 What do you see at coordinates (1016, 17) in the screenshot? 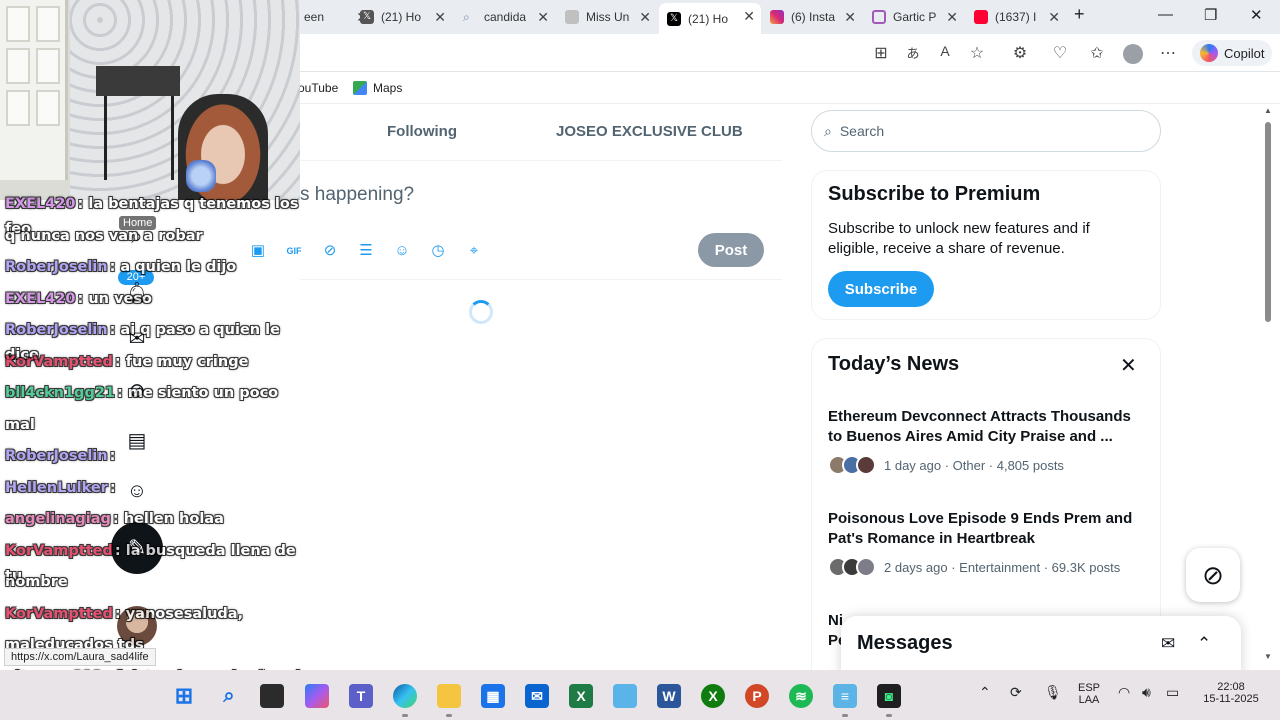
I see `browser-tab: (1637) I ✕` at bounding box center [1016, 17].